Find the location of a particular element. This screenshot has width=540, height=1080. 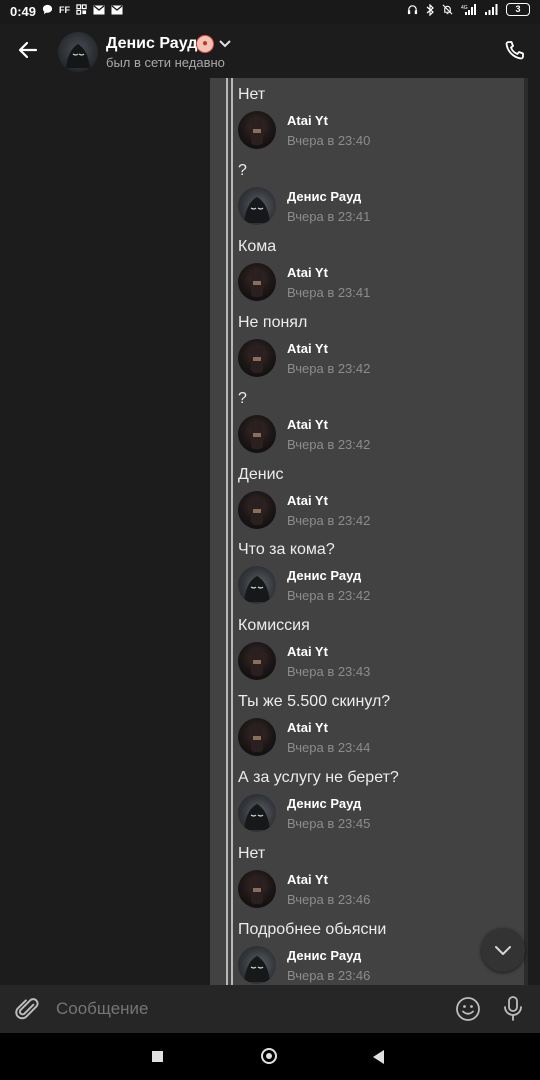

svg-text: 4G is located at coordinates (464, 8).